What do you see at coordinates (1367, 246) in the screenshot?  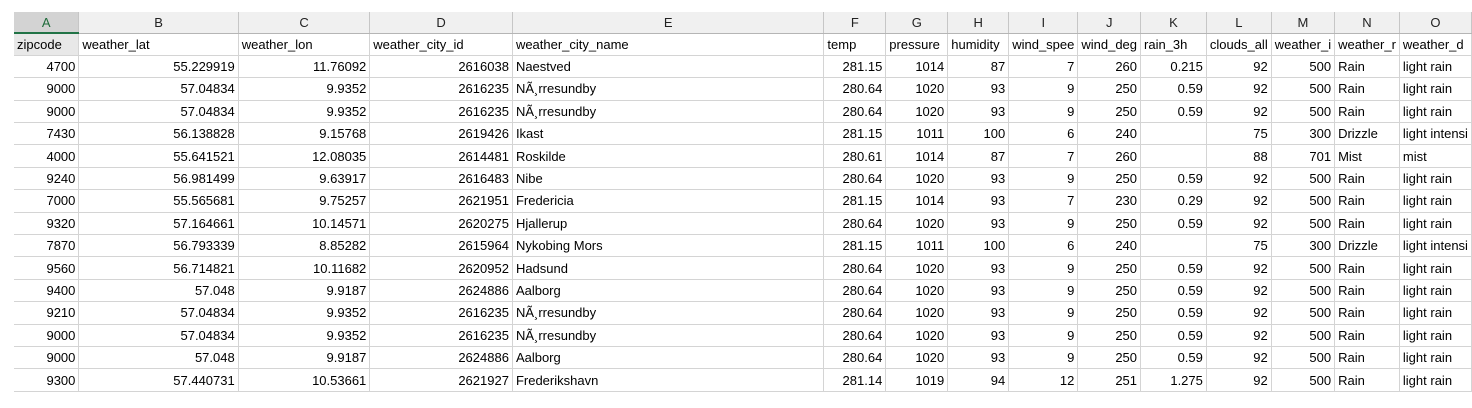 I see `table-cell: Drizzle` at bounding box center [1367, 246].